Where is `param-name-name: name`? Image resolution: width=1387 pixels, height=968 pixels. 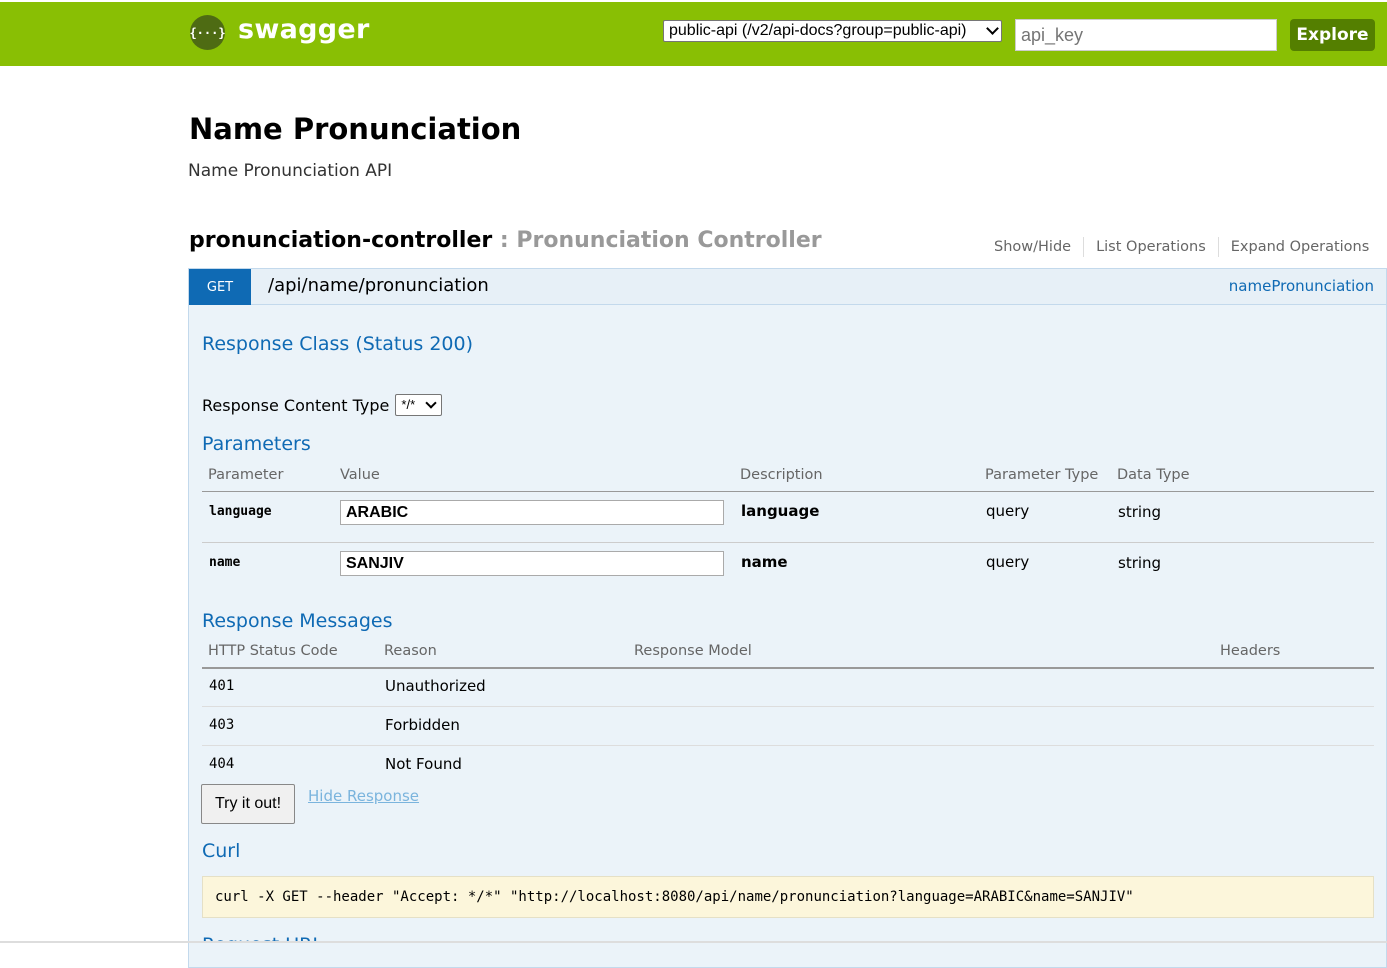 param-name-name: name is located at coordinates (225, 562).